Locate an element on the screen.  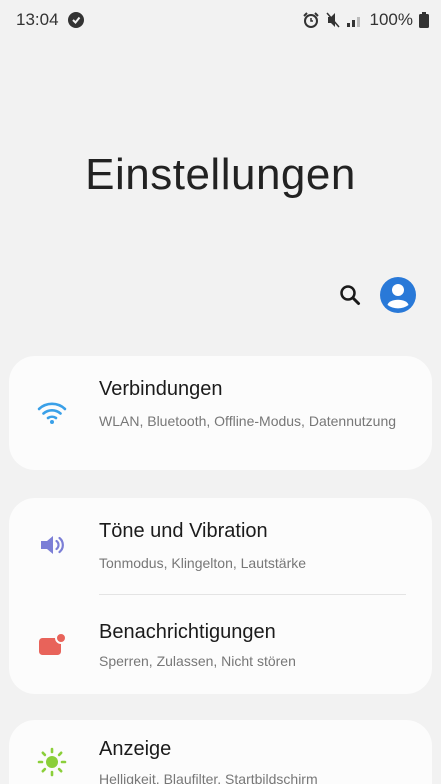
item-title: Verbindungen is located at coordinates (161, 389).